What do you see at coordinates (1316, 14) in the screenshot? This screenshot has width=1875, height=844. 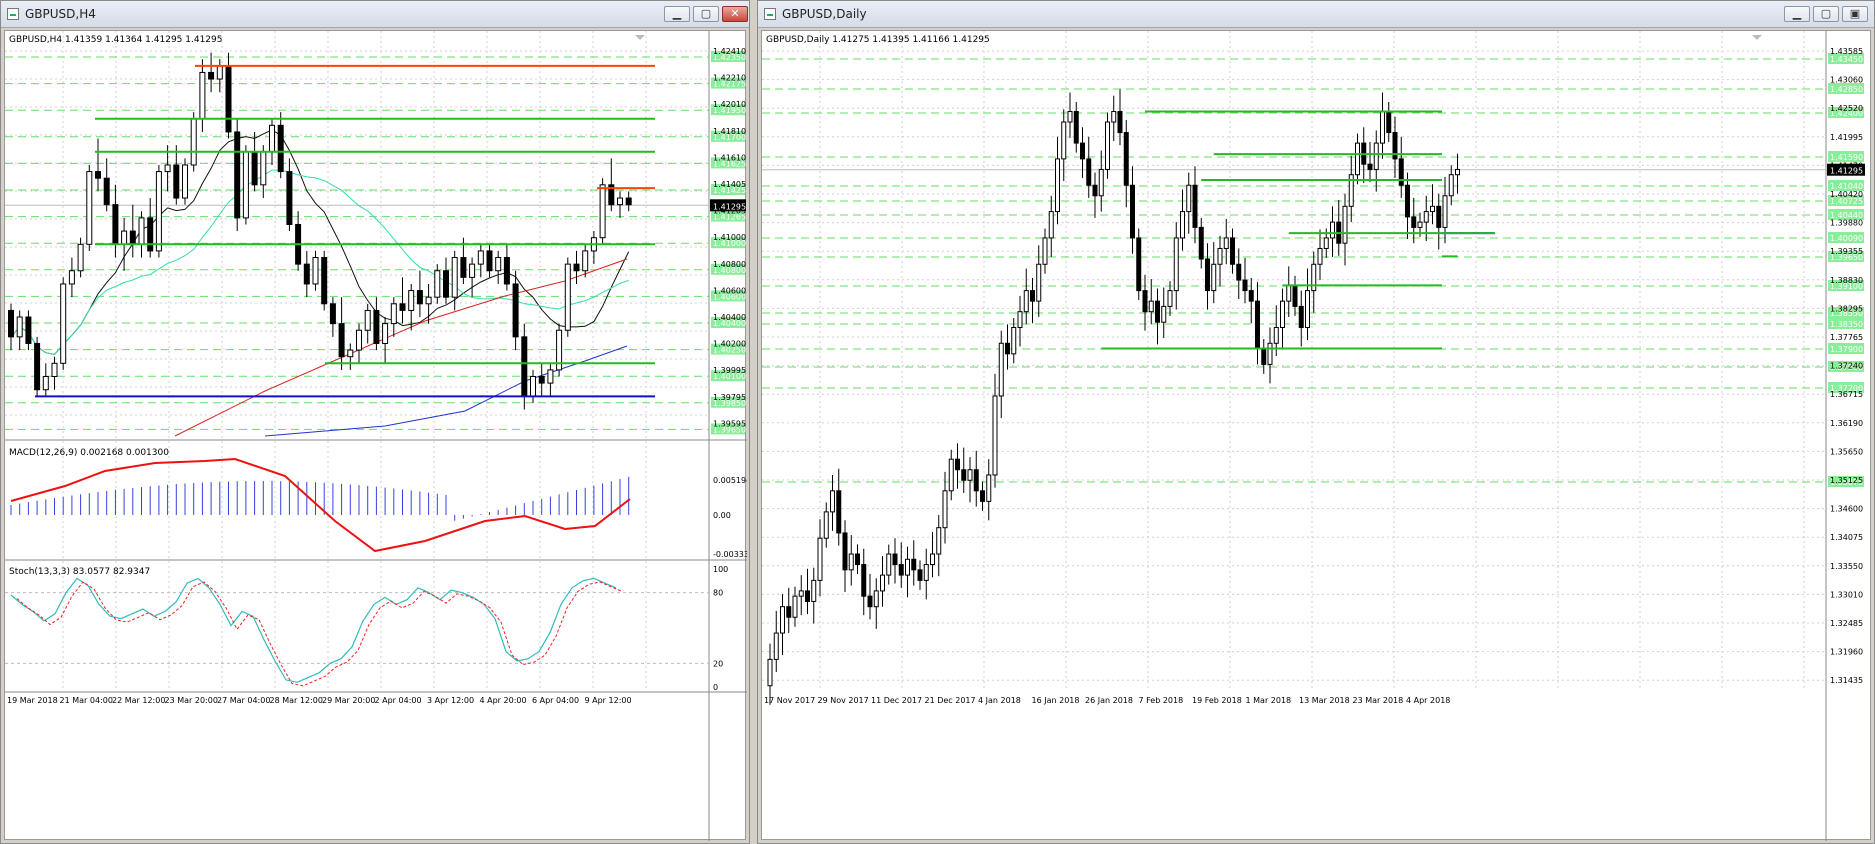 I see `daily-window-titlebar: GBPUSD,Daily ▁ ▢ ▣` at bounding box center [1316, 14].